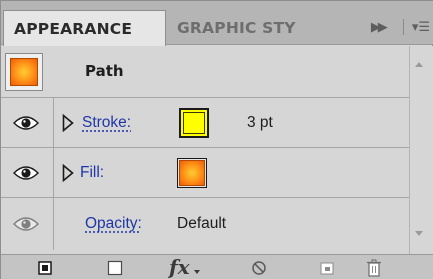  I want to click on tab-appearance: APPEARANCE, so click(84, 28).